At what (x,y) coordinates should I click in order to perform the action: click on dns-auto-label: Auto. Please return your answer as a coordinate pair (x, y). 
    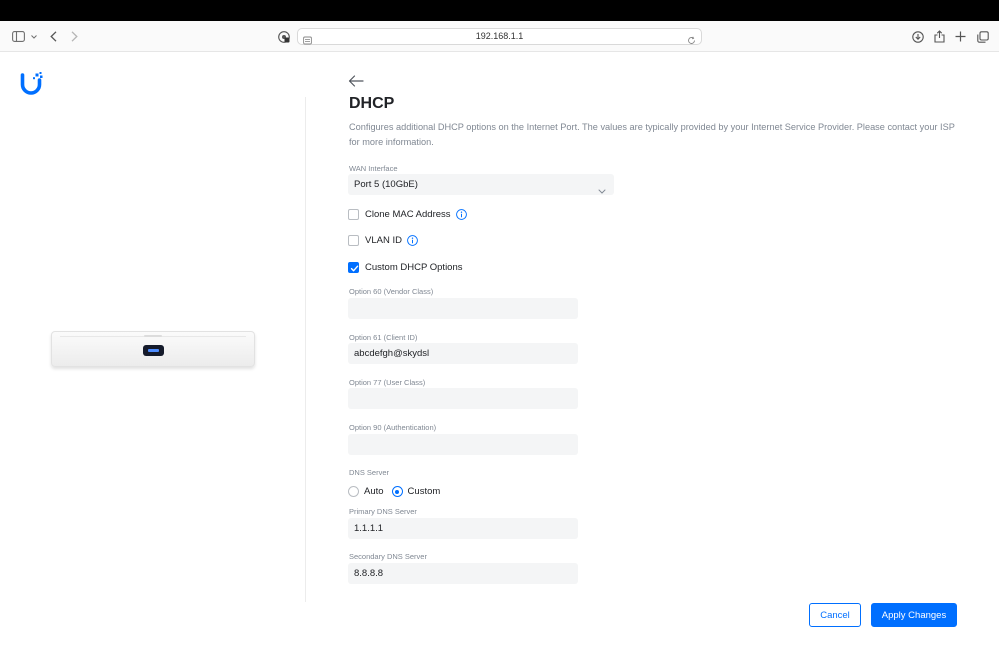
    Looking at the image, I should click on (374, 491).